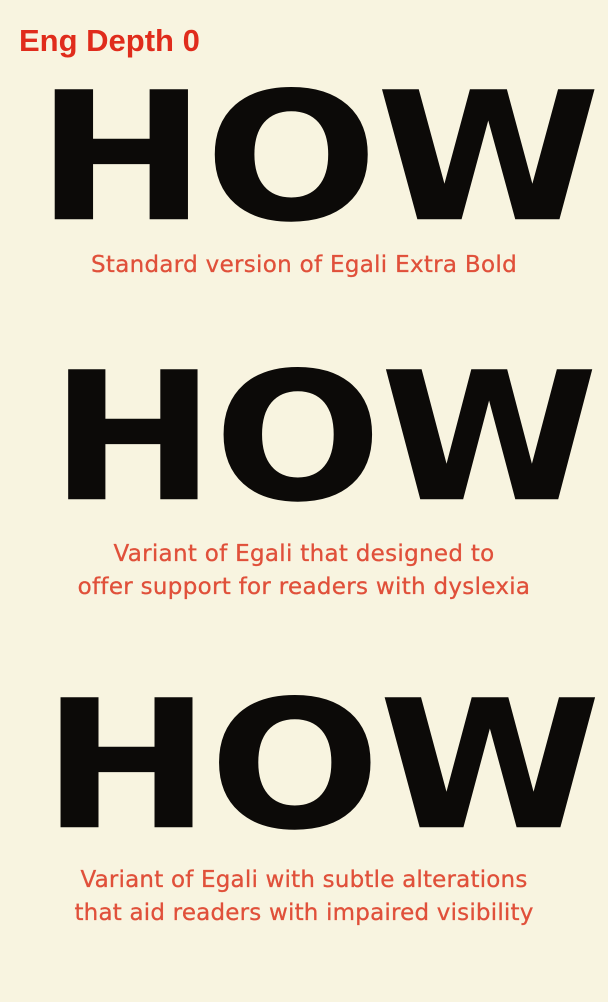  I want to click on caption-line: Standard version of Egali Extra Bold, so click(304, 265).